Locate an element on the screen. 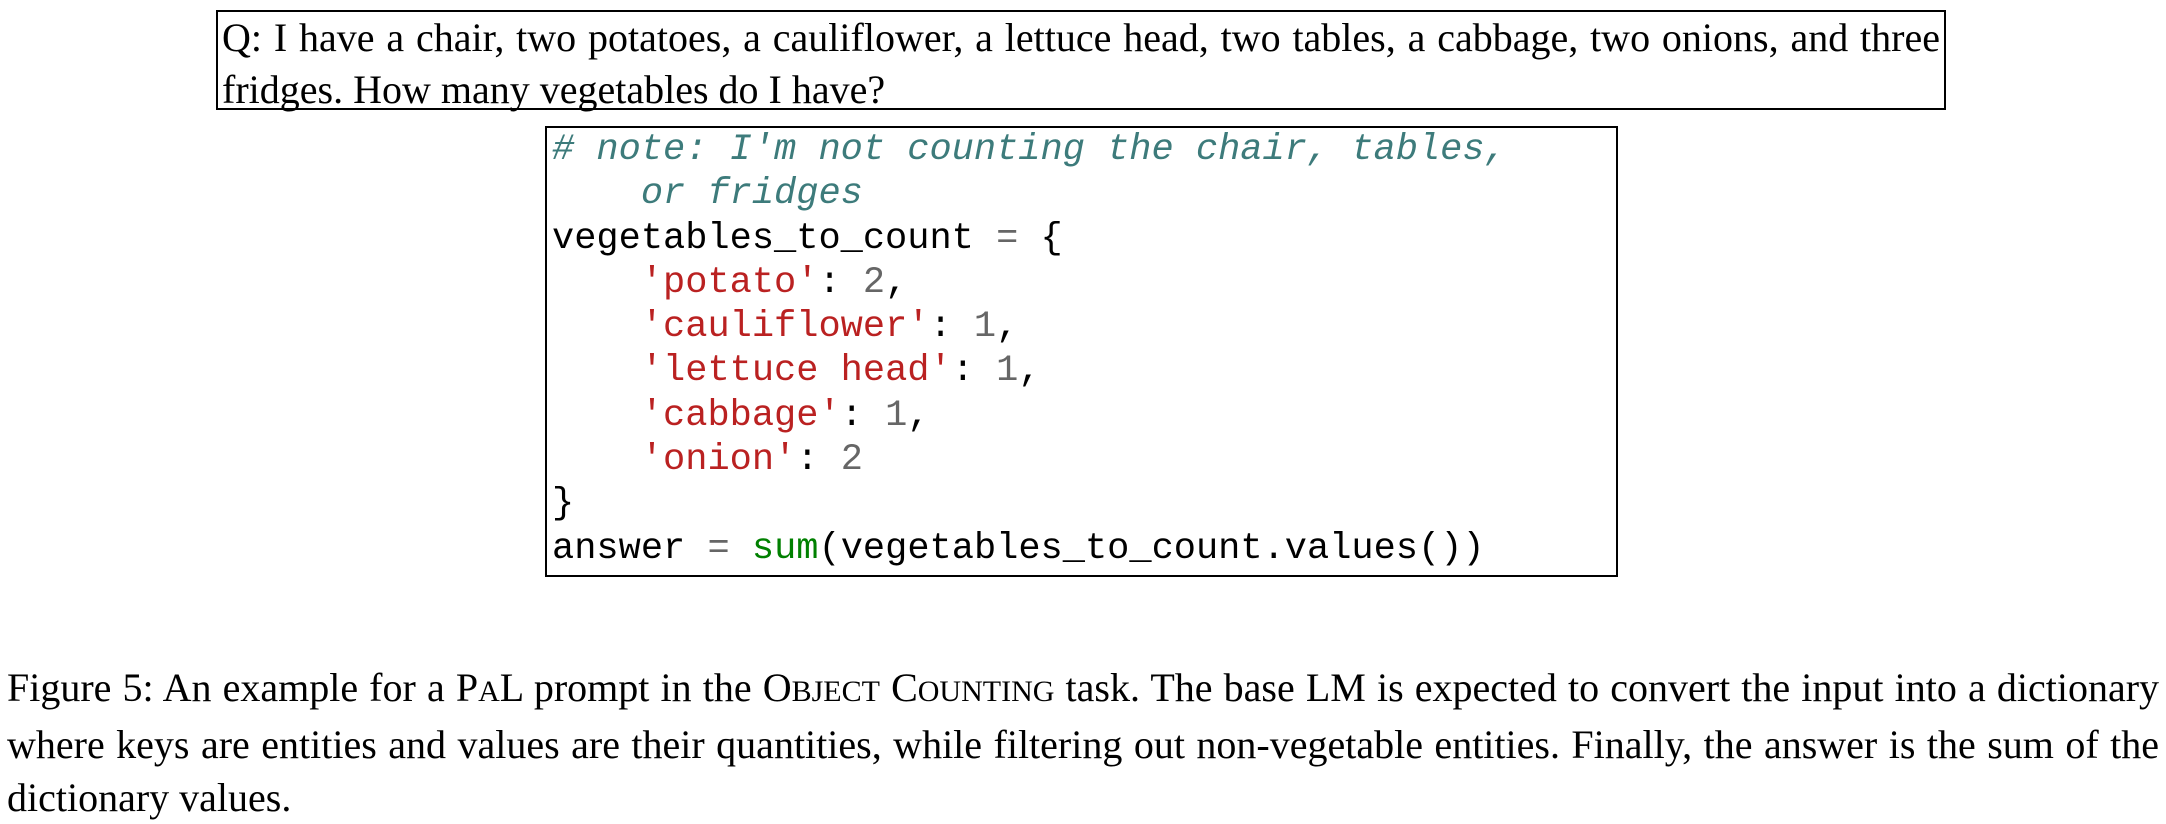 The width and height of the screenshot is (2166, 824). code-dict-entry: 'cauliflower': 1, is located at coordinates (829, 327).